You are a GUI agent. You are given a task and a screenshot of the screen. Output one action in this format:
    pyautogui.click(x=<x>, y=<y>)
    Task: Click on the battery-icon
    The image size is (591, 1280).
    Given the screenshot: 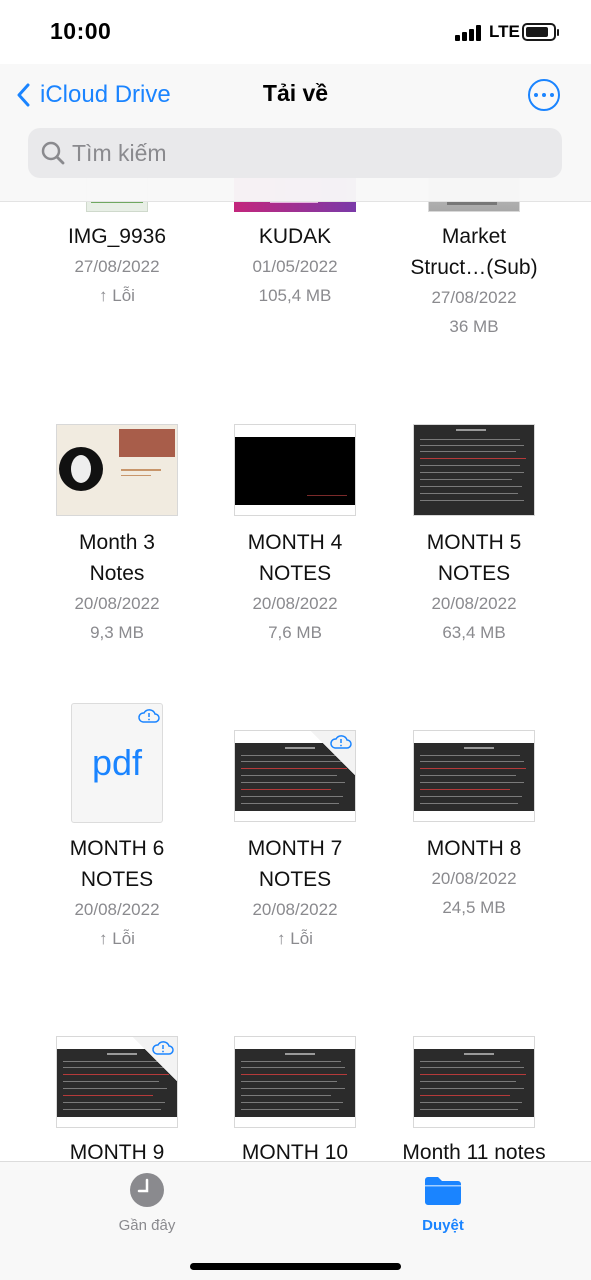 What is the action you would take?
    pyautogui.click(x=540, y=32)
    